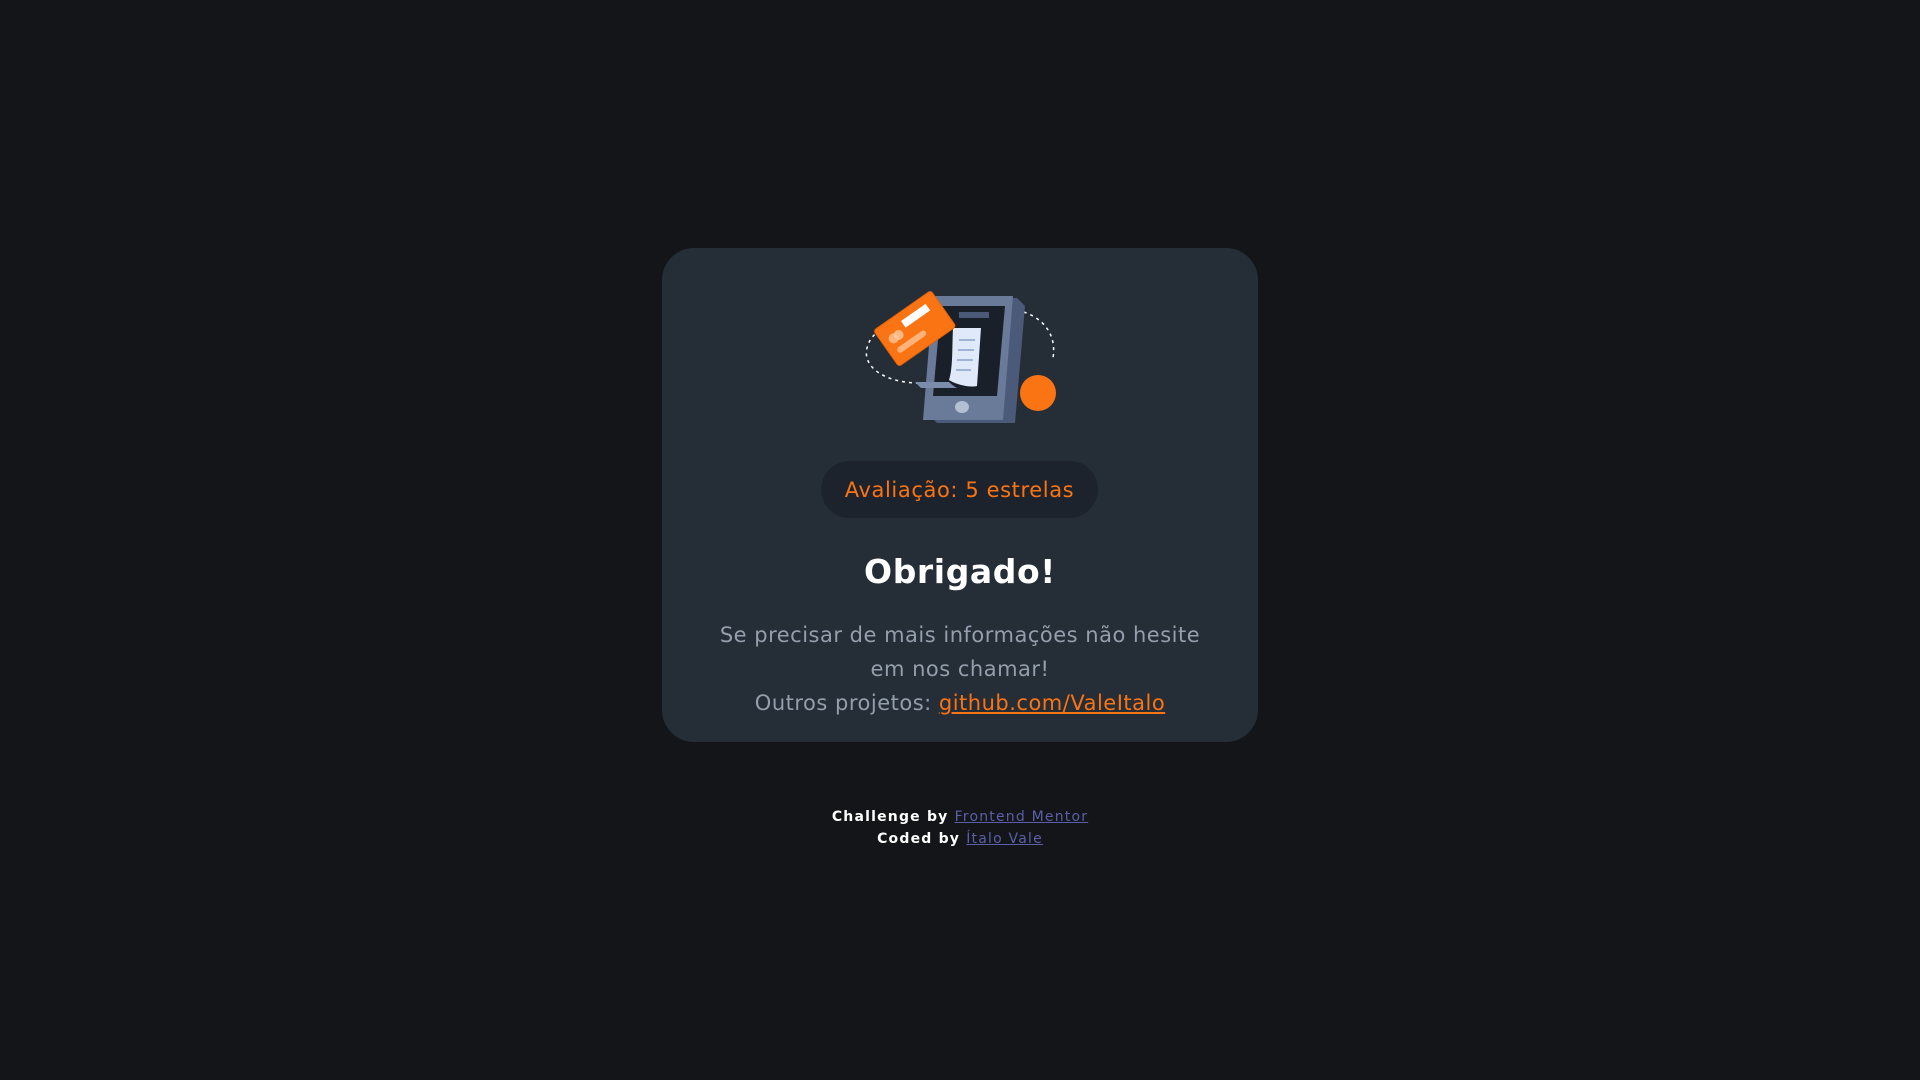 The height and width of the screenshot is (1080, 1920). I want to click on coded-by-attribution: Coded by Ítalo Vale, so click(960, 839).